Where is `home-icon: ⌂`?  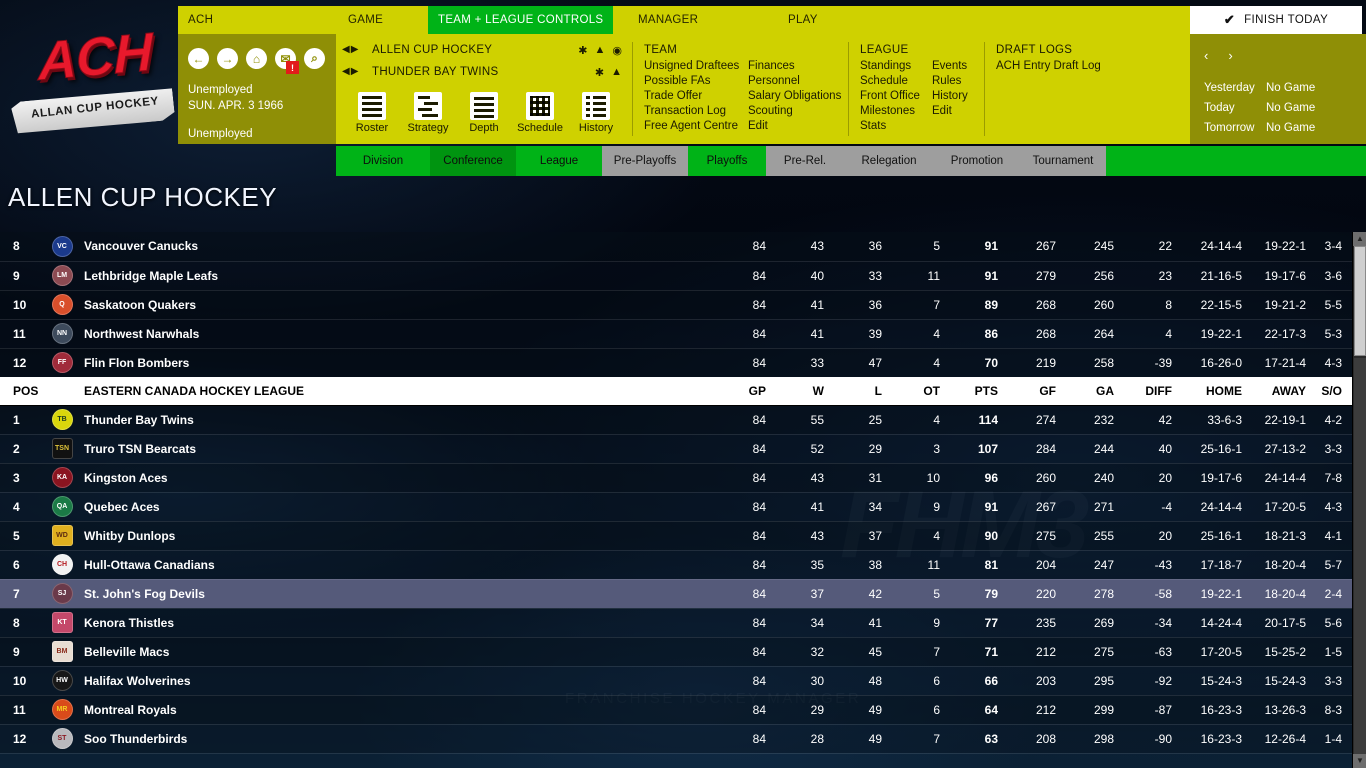 home-icon: ⌂ is located at coordinates (256, 58).